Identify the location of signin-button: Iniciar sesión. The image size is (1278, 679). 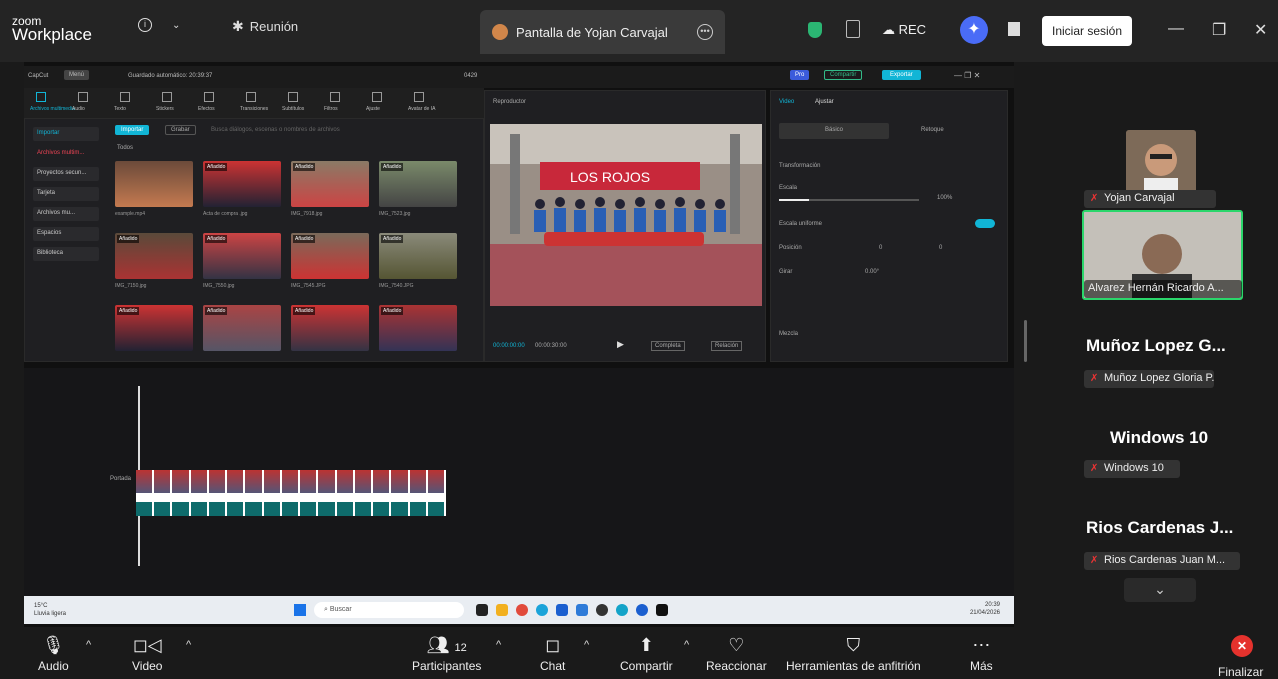
(1087, 31).